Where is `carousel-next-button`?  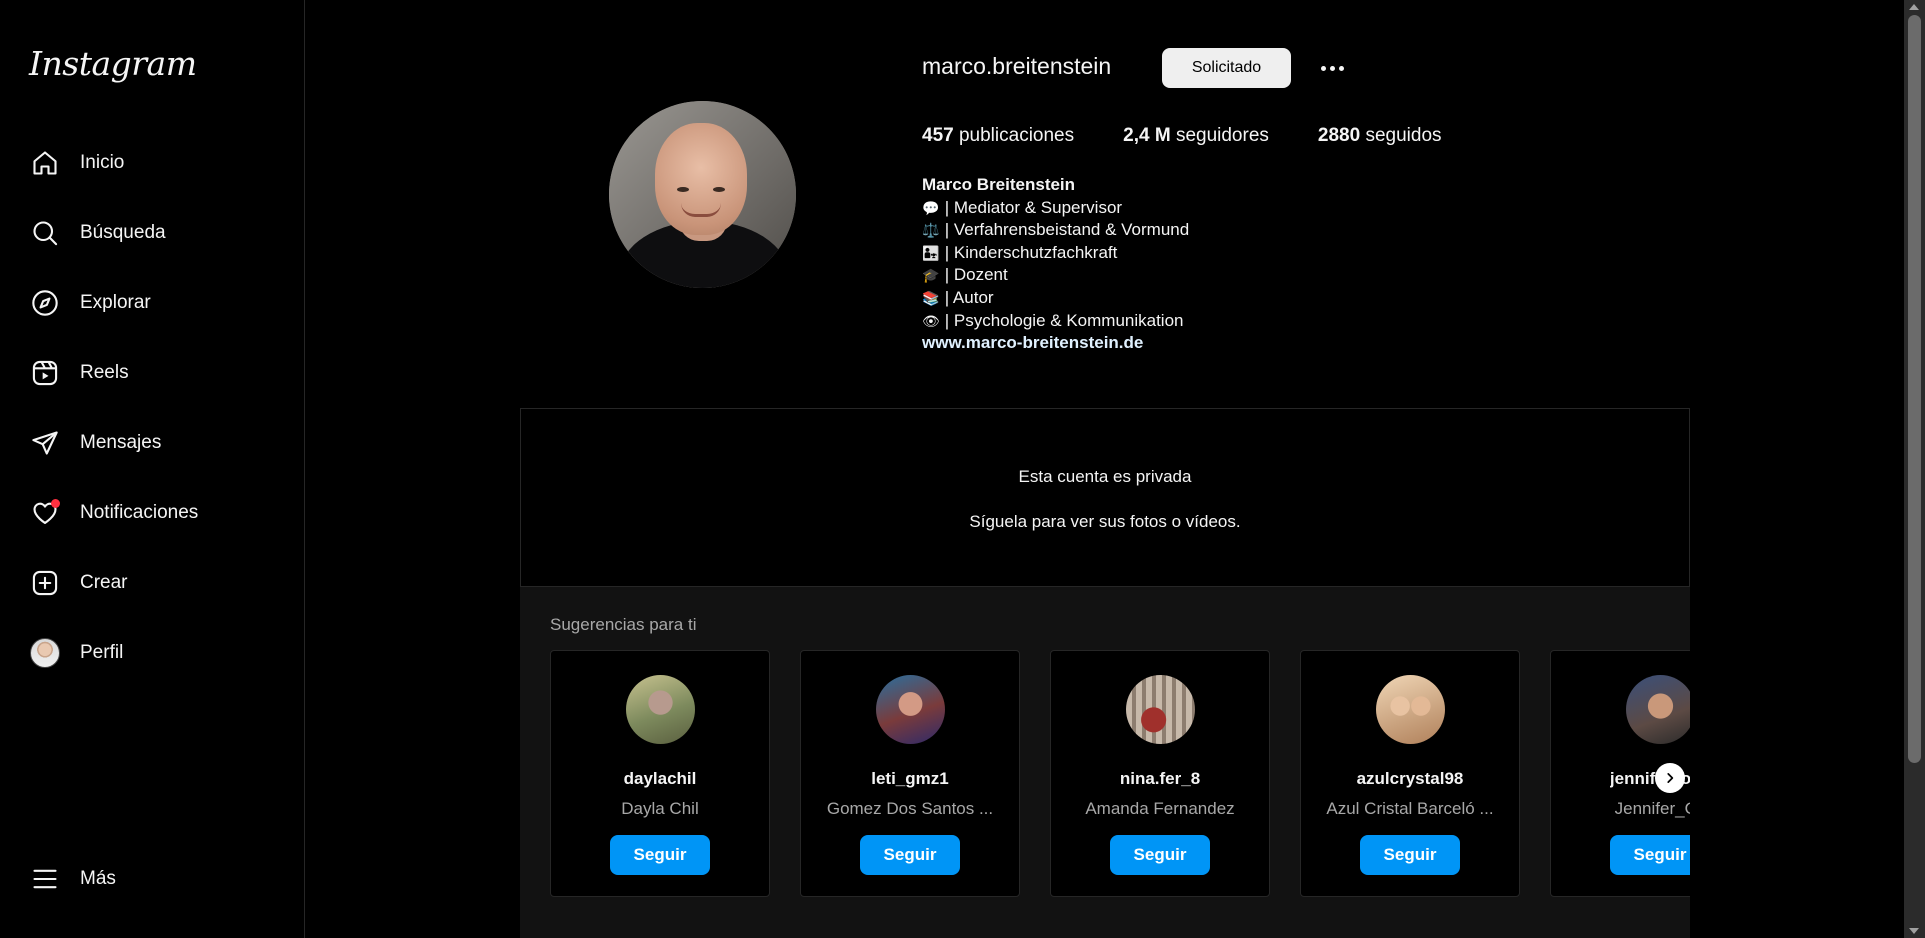
carousel-next-button is located at coordinates (1670, 778).